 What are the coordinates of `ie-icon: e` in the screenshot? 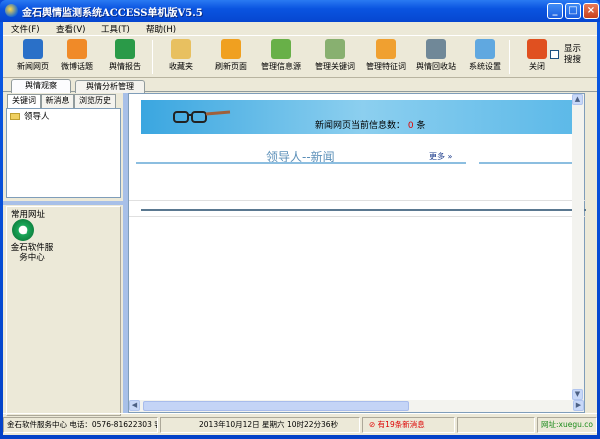 It's located at (23, 230).